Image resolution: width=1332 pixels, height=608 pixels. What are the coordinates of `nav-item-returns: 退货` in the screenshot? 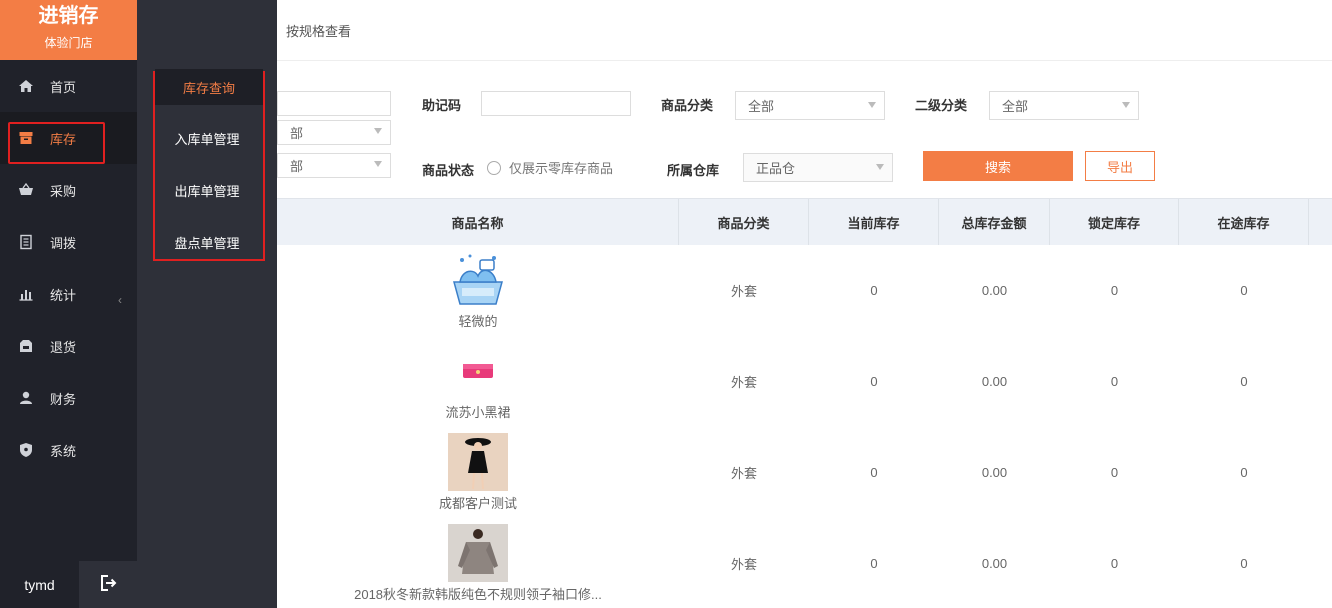 It's located at (68, 346).